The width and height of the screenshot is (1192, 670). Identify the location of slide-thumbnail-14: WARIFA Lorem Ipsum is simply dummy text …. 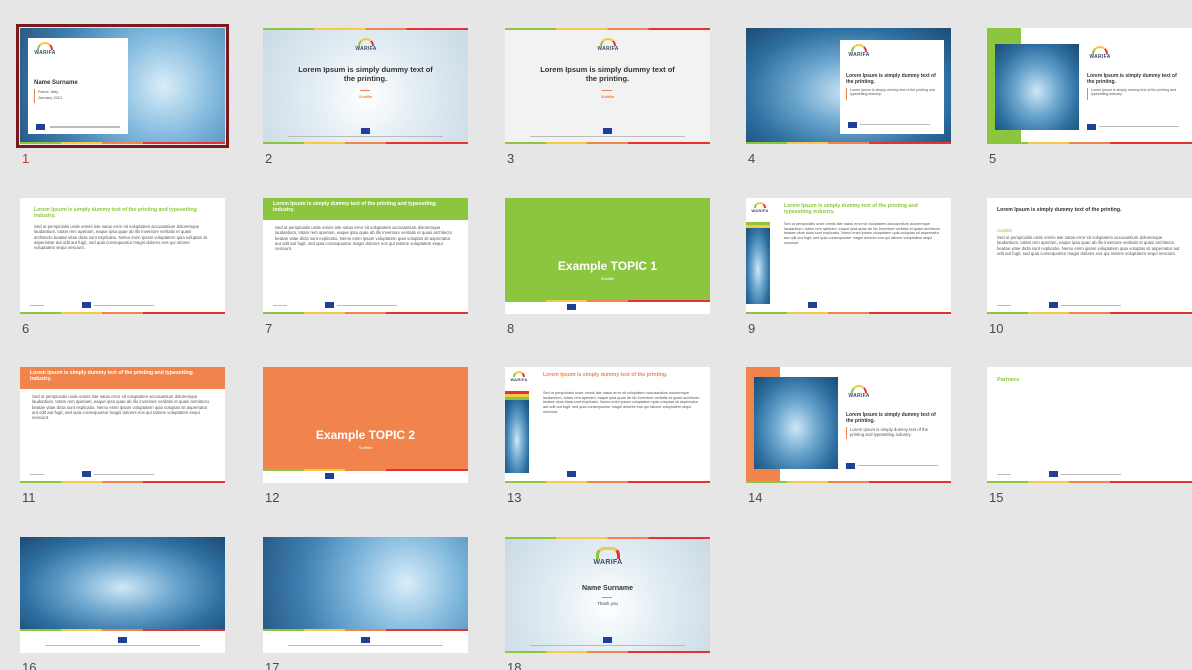
(848, 436).